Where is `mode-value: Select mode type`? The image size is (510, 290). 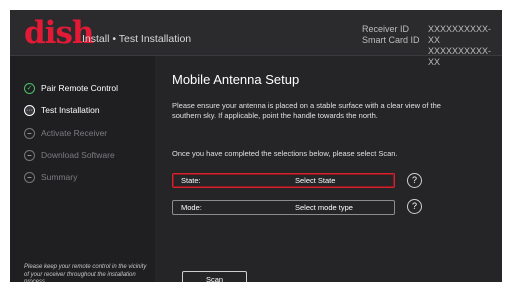 mode-value: Select mode type is located at coordinates (324, 207).